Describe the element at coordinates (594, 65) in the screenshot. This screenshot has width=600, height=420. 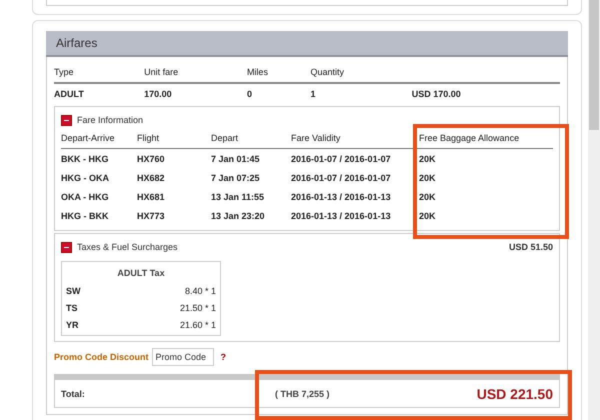
I see `scrollbar-thumb` at that location.